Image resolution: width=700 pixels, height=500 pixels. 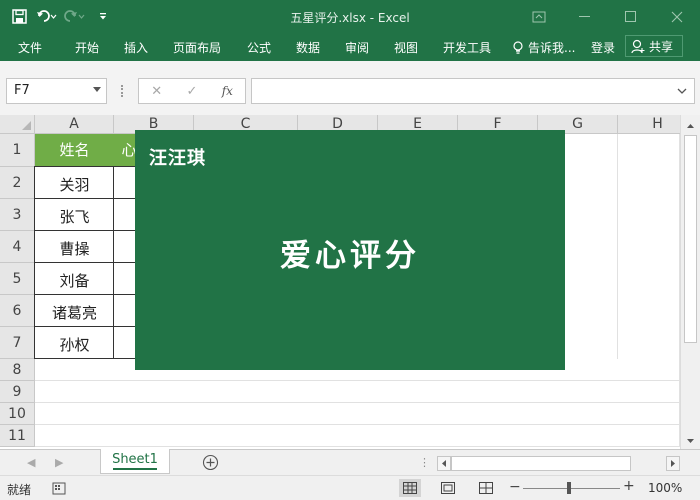 I want to click on row-header-5: 5, so click(x=17, y=279).